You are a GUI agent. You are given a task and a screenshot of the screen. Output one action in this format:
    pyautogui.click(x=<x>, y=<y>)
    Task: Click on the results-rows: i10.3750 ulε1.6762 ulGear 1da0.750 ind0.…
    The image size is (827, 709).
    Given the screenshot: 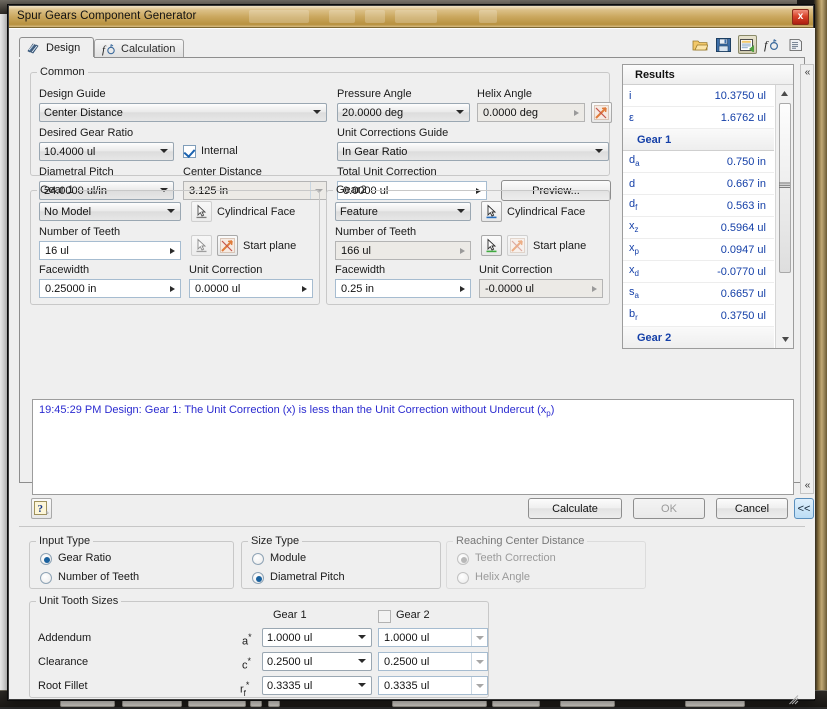 What is the action you would take?
    pyautogui.click(x=698, y=216)
    